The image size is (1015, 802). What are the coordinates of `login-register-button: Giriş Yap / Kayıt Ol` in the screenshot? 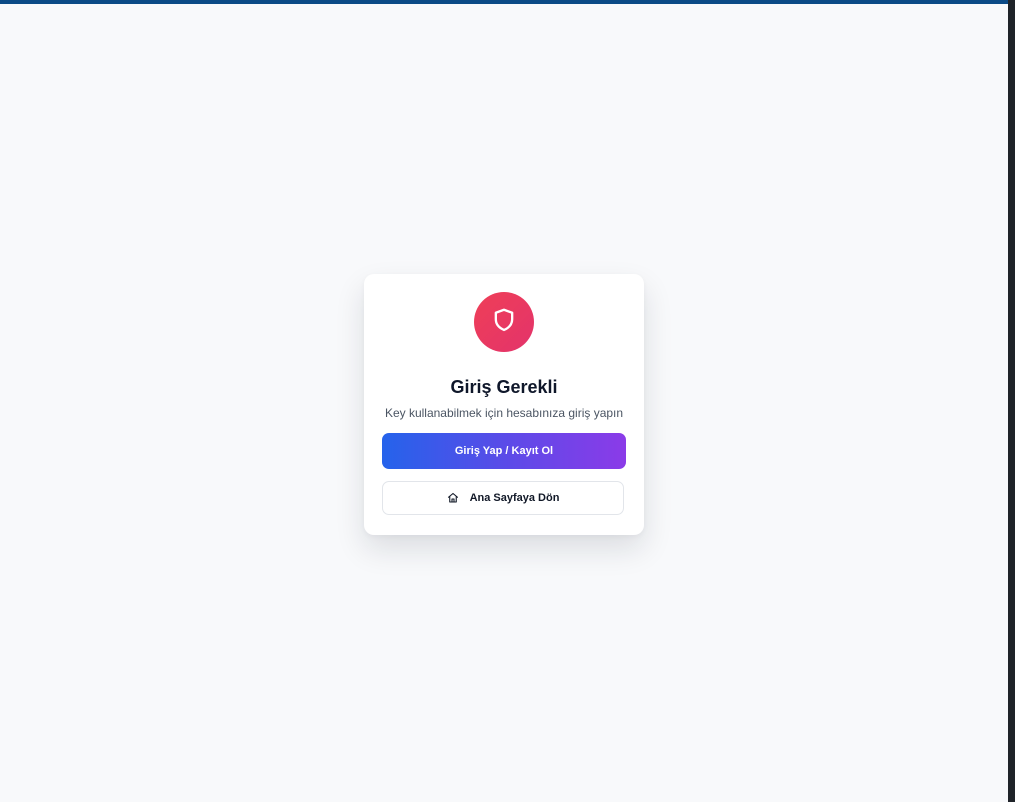 It's located at (504, 451).